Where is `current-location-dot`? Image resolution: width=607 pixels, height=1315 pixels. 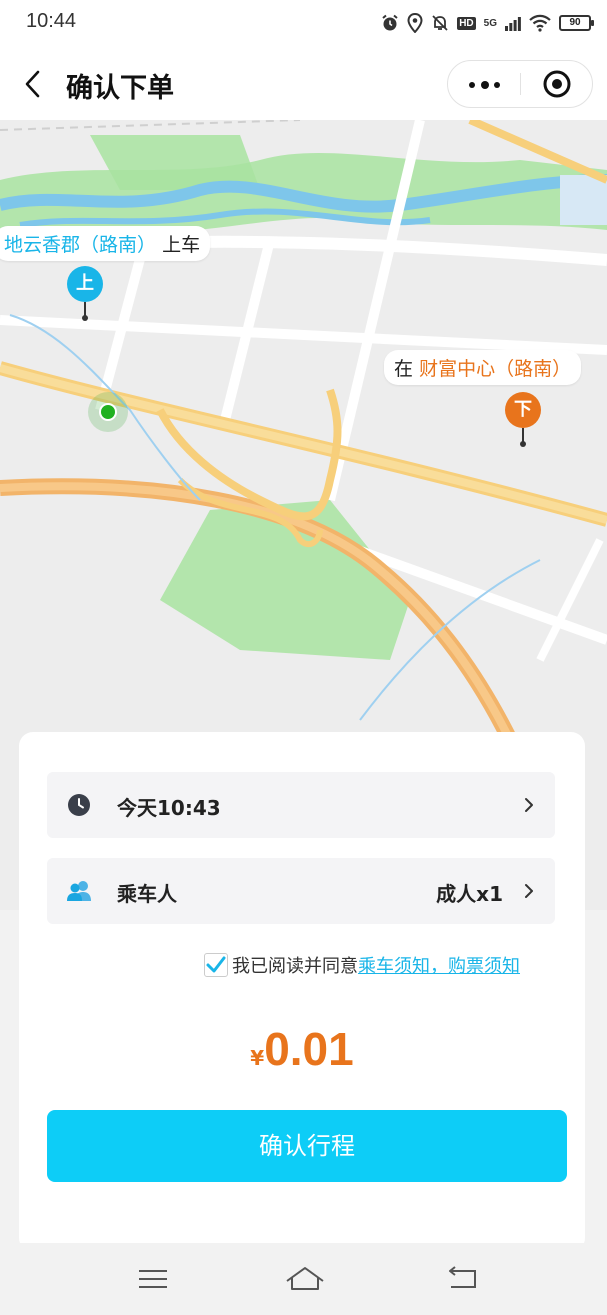 current-location-dot is located at coordinates (108, 412).